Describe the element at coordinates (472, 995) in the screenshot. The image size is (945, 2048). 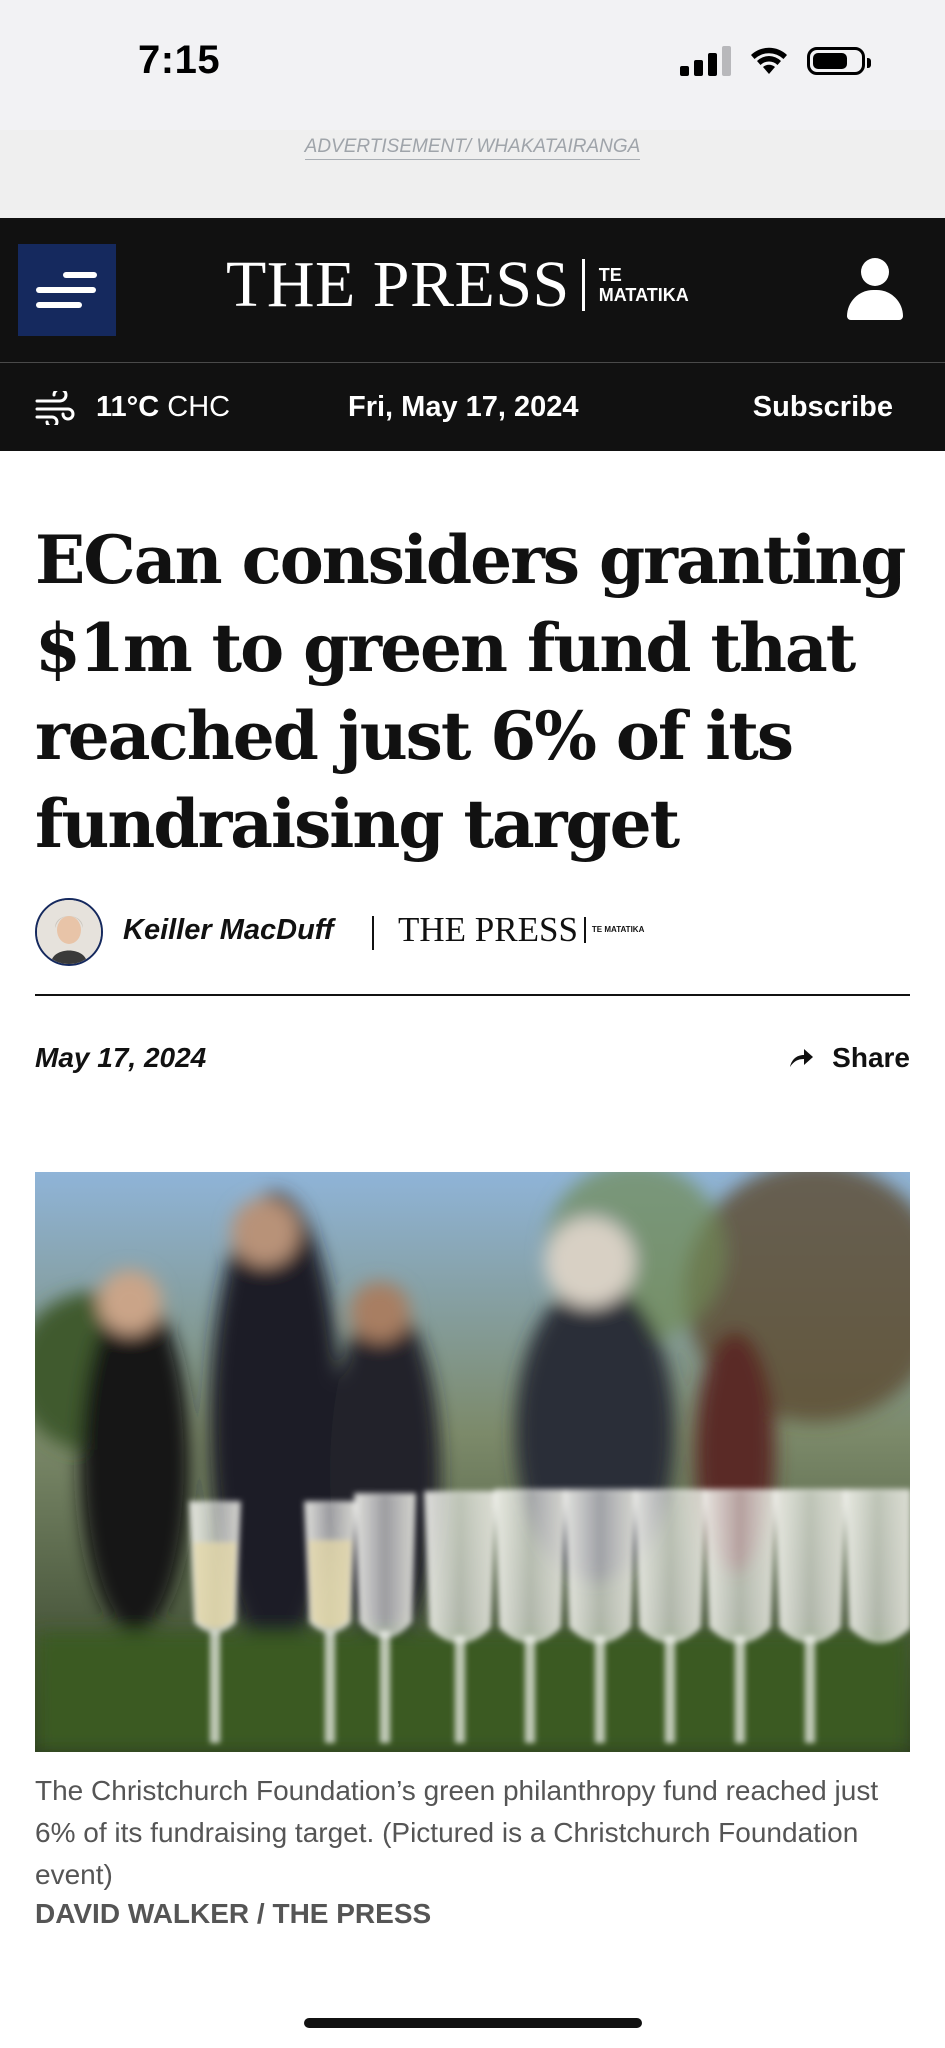
I see `byline-rule` at that location.